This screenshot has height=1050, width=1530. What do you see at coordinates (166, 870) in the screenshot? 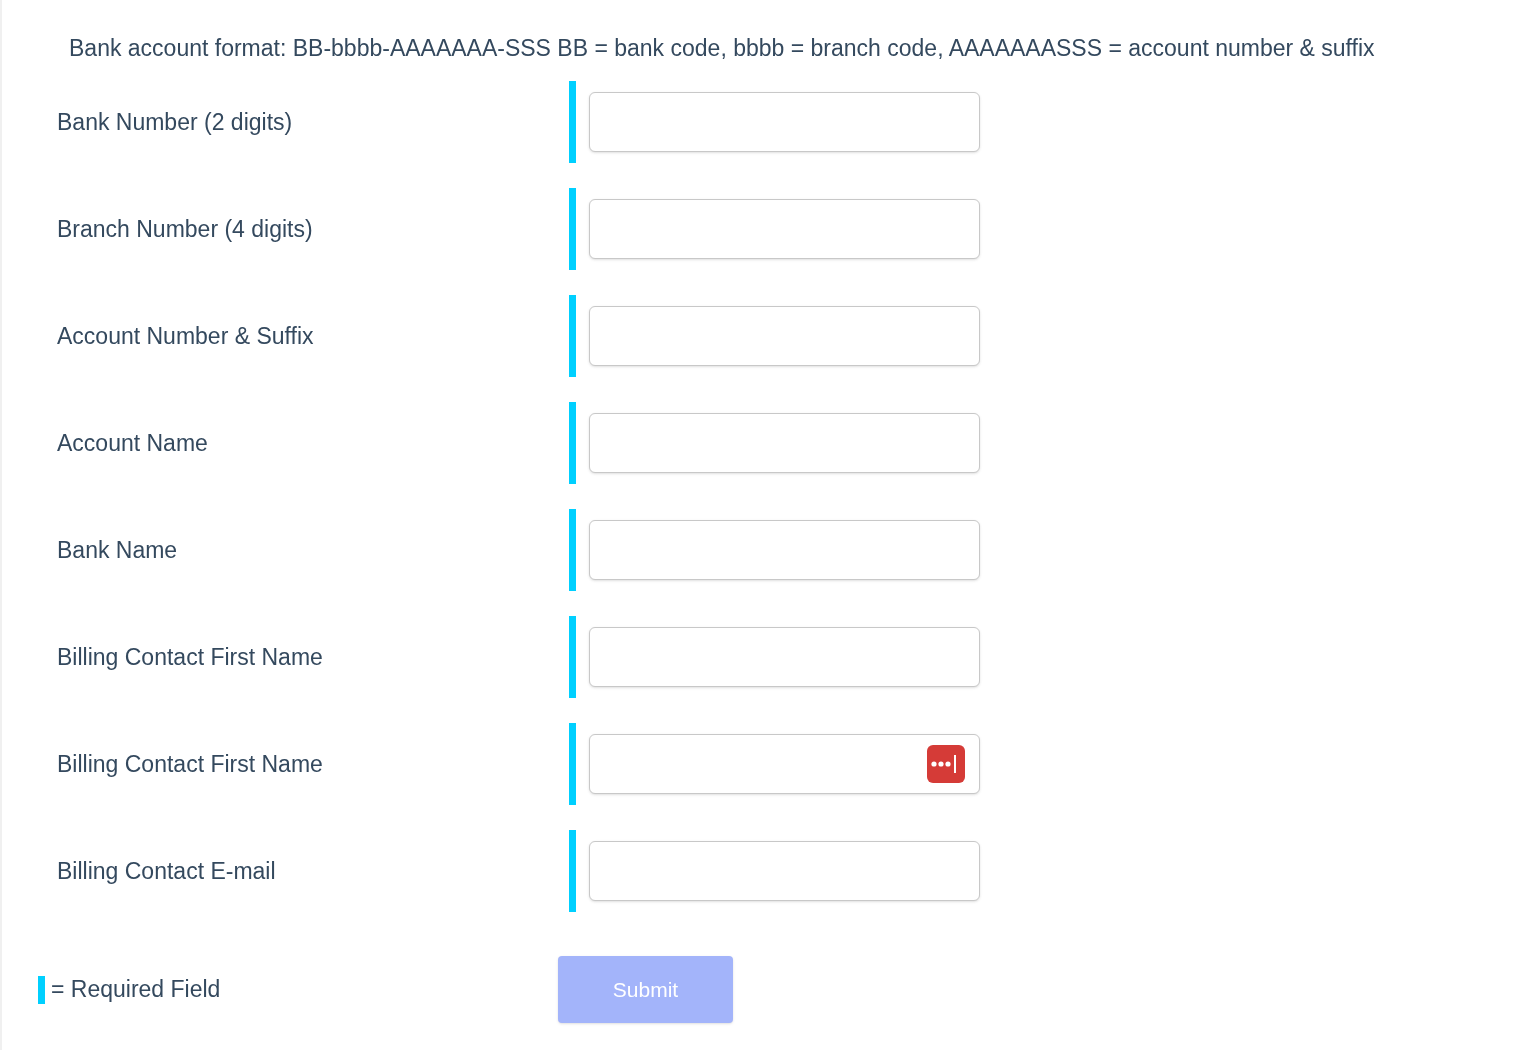
I see `field-label: Billing Contact E-mail` at bounding box center [166, 870].